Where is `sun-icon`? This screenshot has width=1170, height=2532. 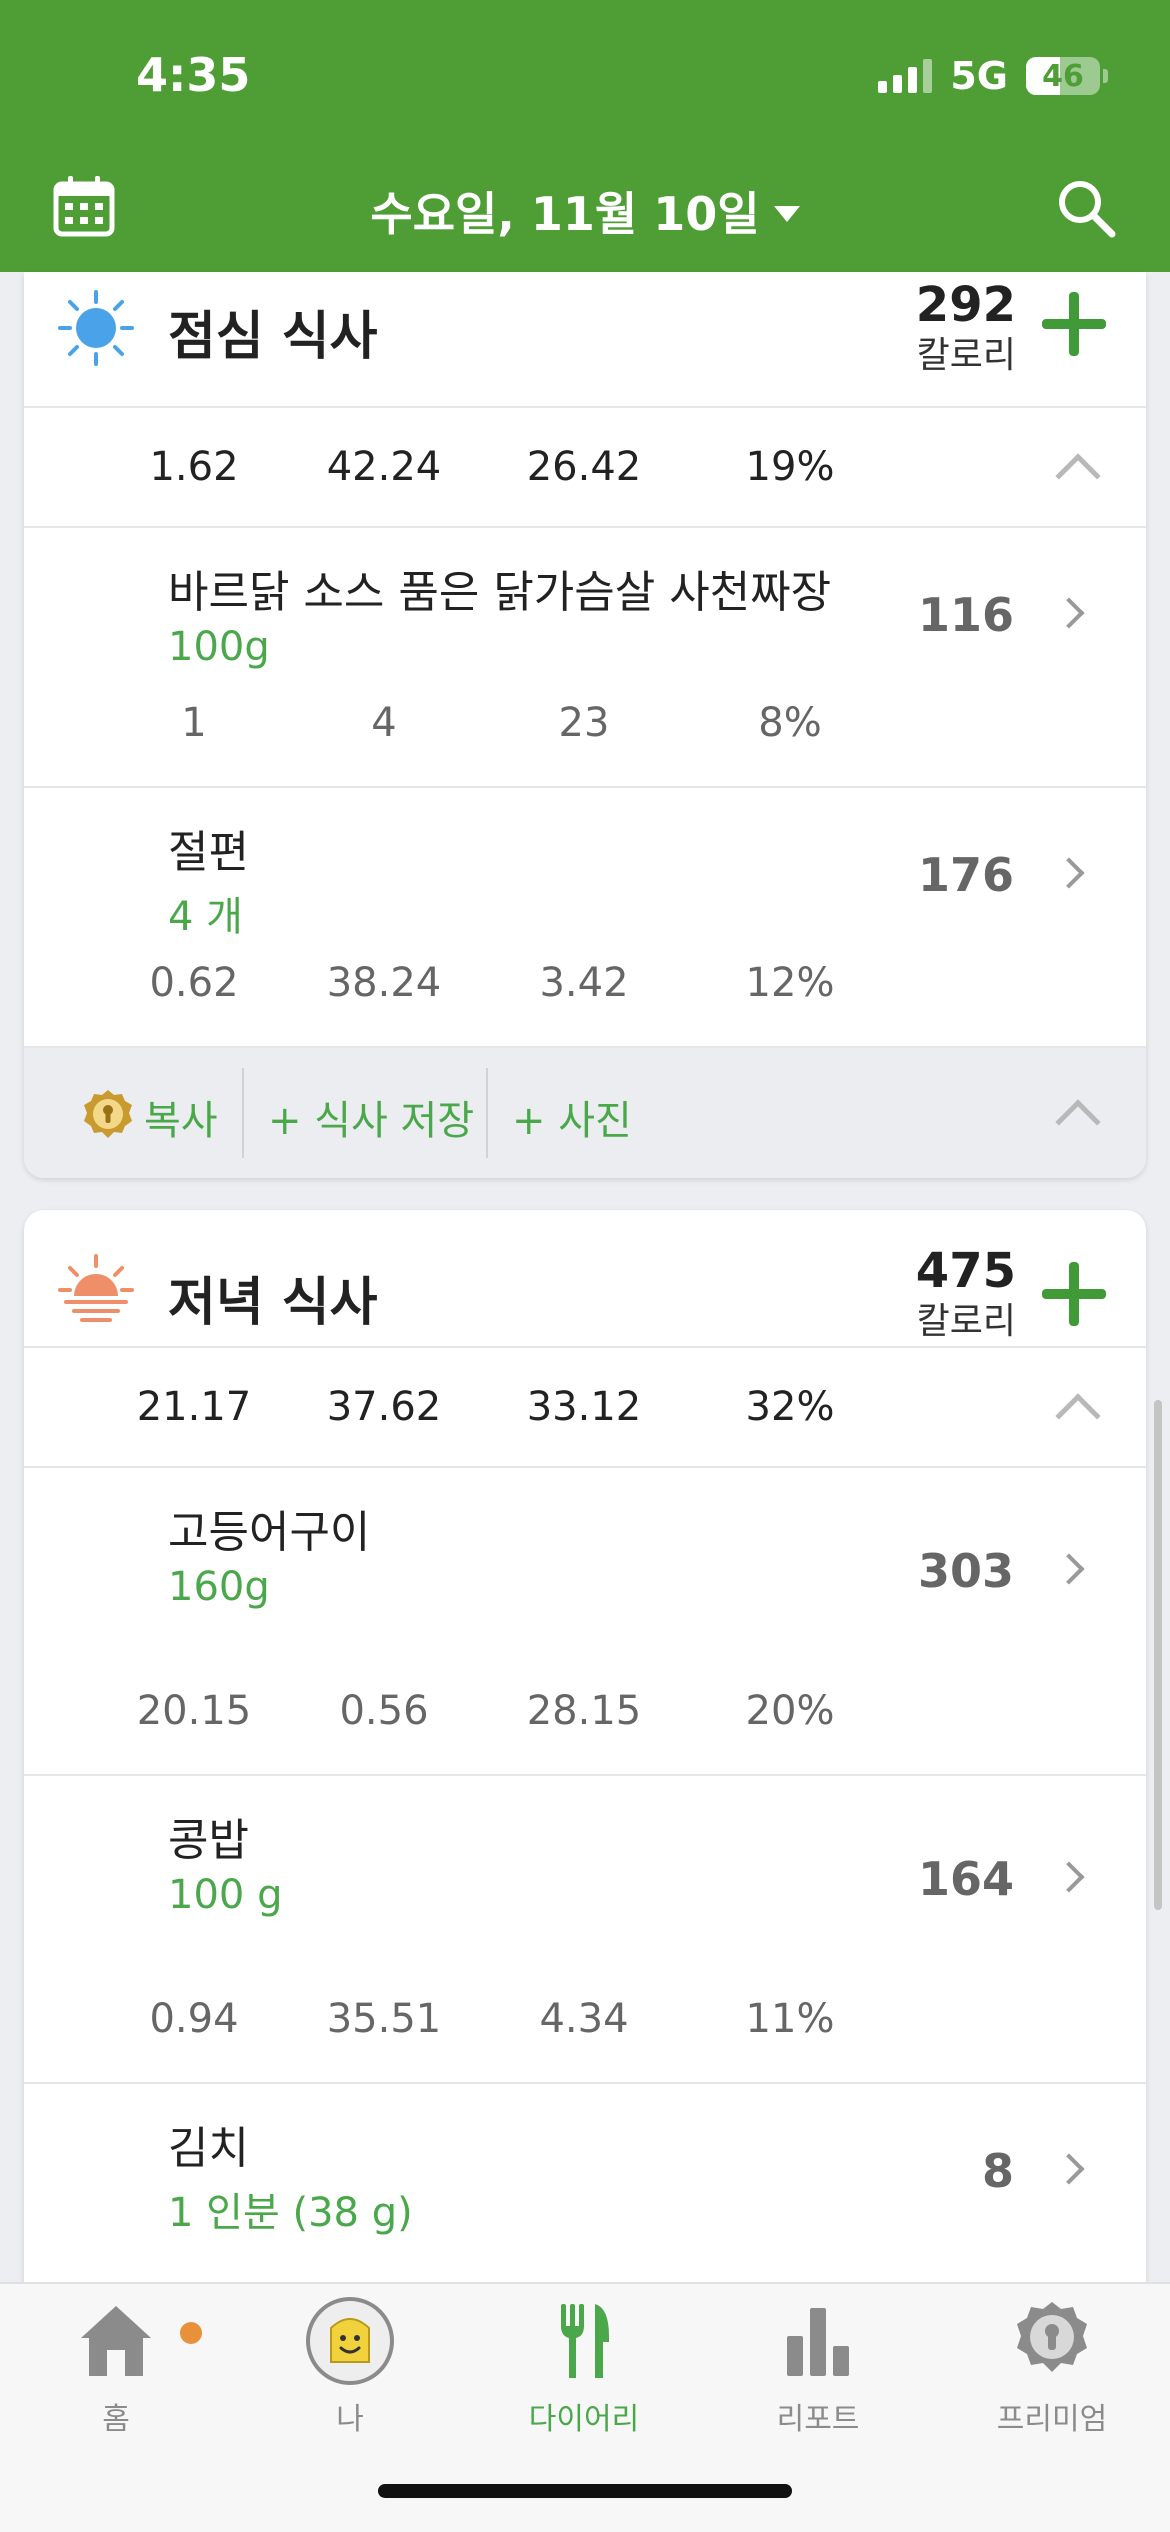 sun-icon is located at coordinates (96, 328).